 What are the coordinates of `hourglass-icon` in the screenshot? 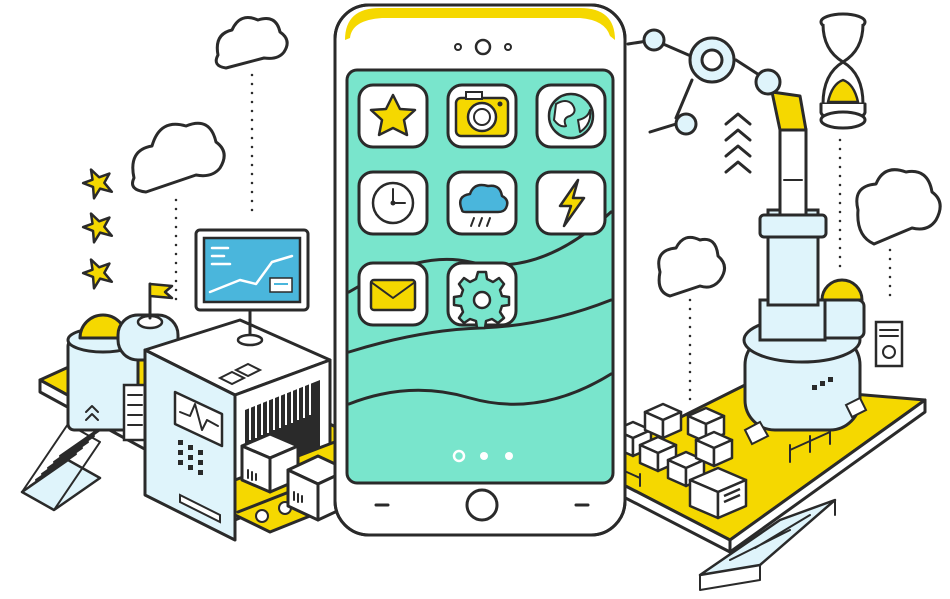 It's located at (843, 71).